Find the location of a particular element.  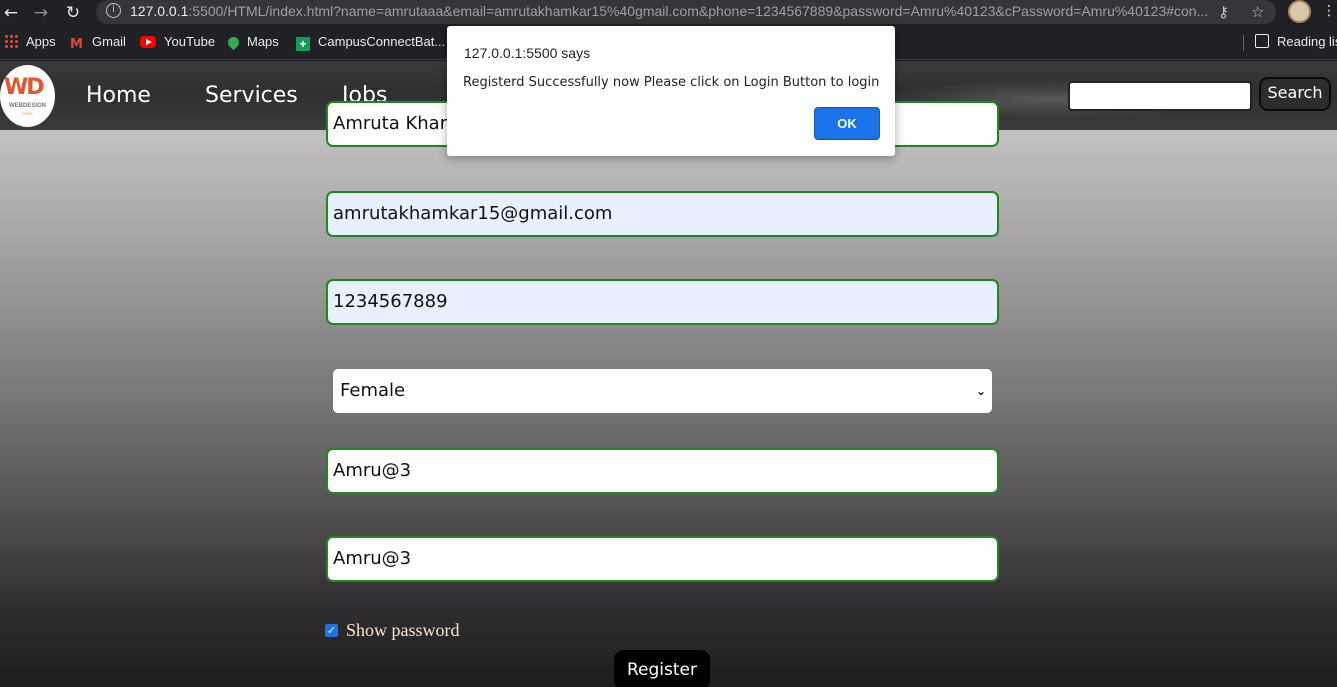

campus-icon: + is located at coordinates (303, 44).